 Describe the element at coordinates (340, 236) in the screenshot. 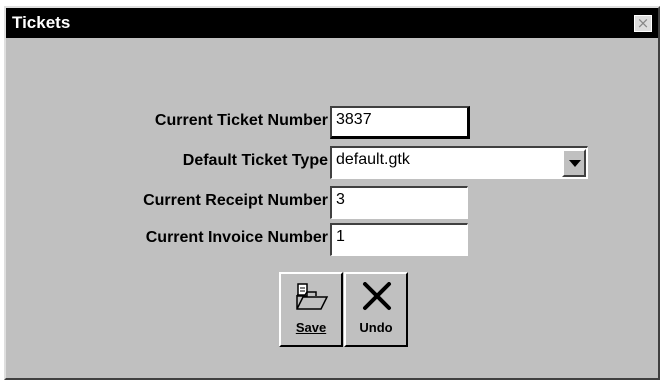

I see `current-invoice-number-value: 1` at that location.